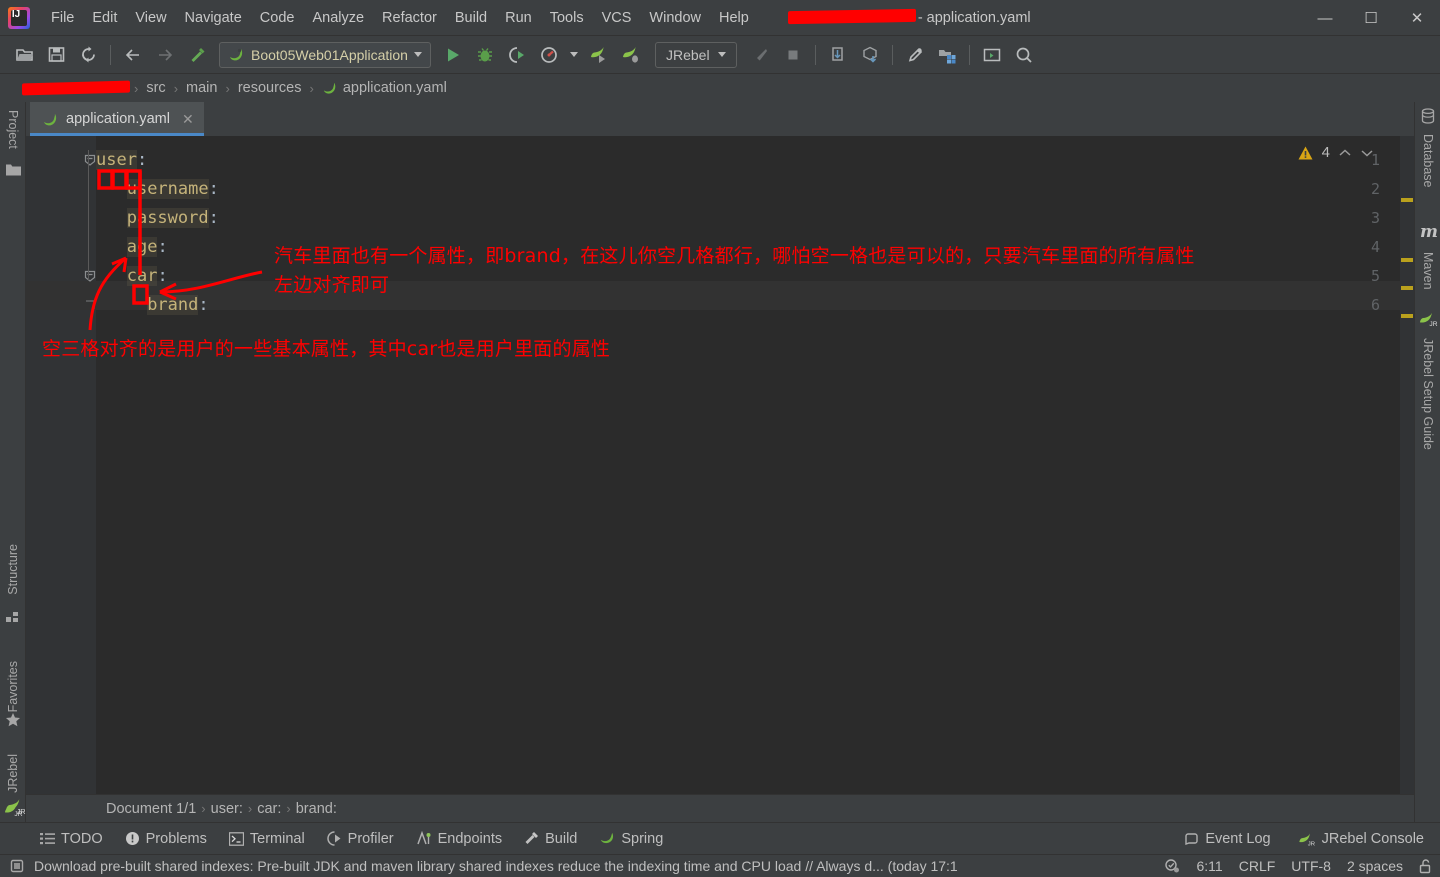  I want to click on menu-item-analyze: Analyze, so click(338, 18).